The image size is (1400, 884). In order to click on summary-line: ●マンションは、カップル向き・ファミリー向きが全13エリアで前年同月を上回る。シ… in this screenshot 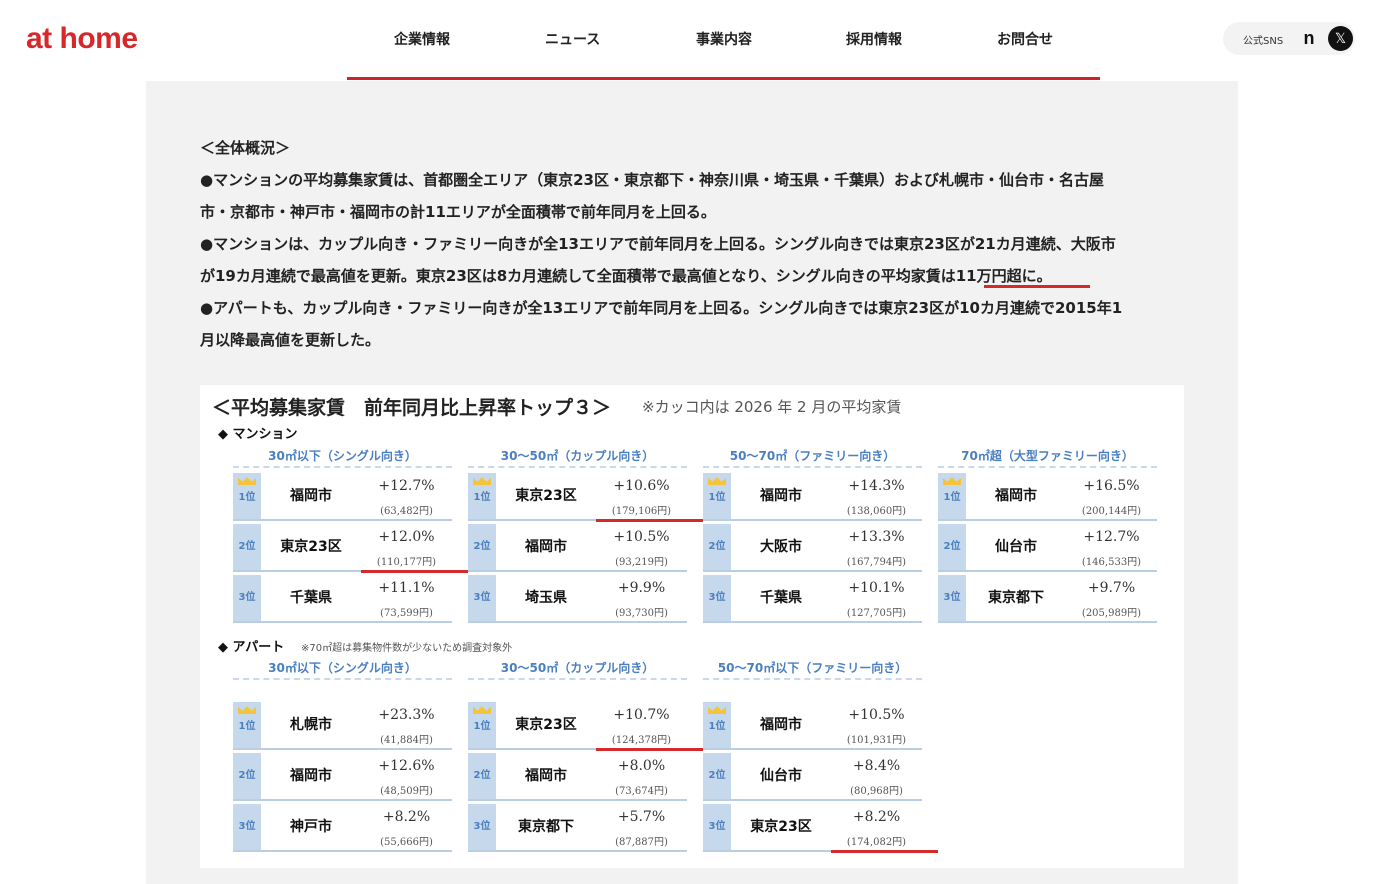, I will do `click(658, 244)`.